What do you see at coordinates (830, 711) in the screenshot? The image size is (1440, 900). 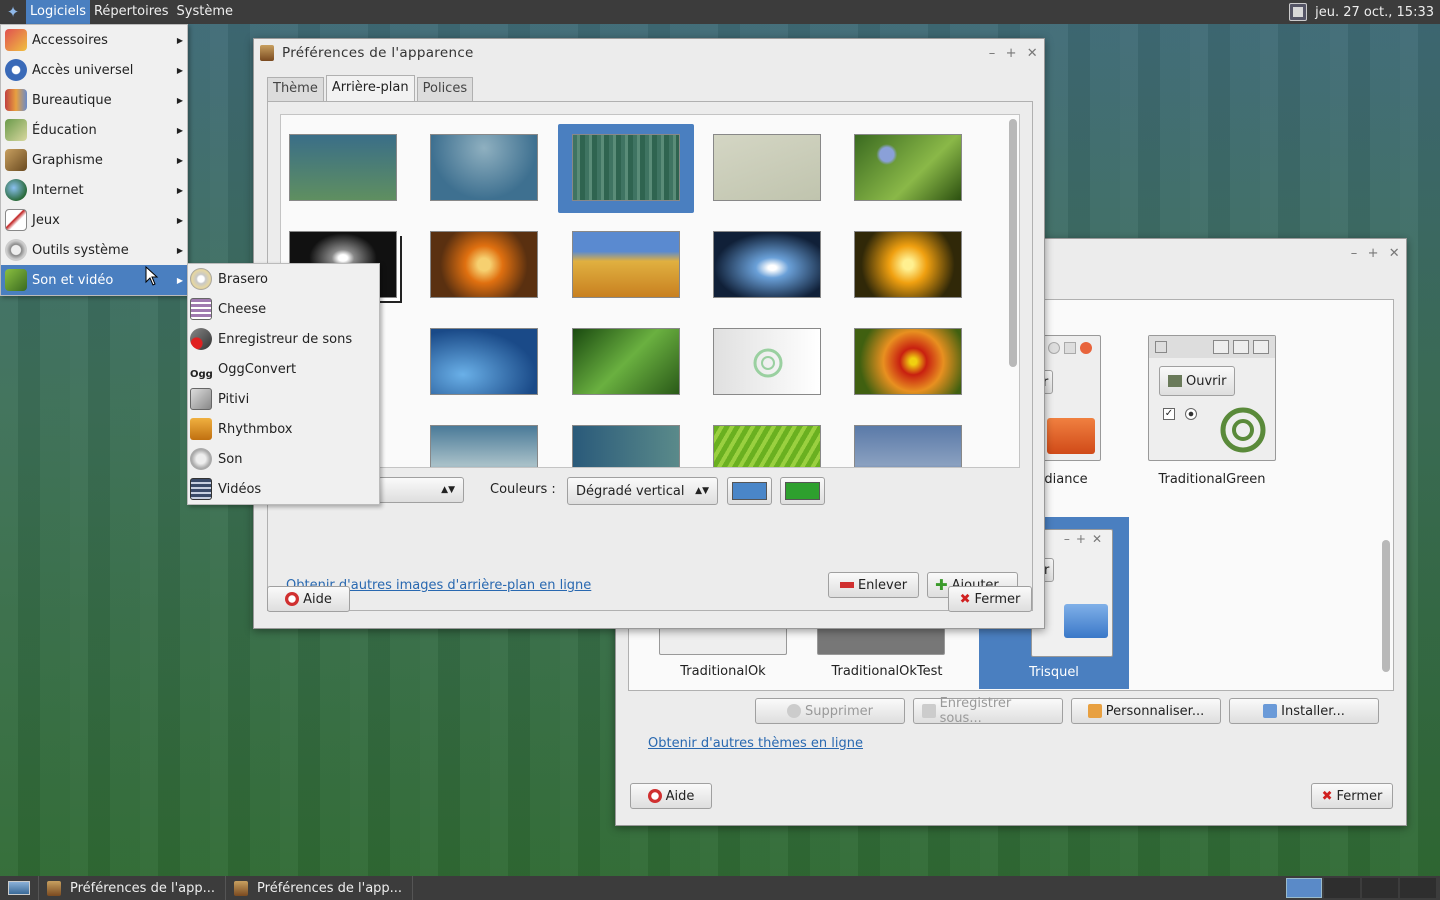 I see `delete-button: Supprimer` at bounding box center [830, 711].